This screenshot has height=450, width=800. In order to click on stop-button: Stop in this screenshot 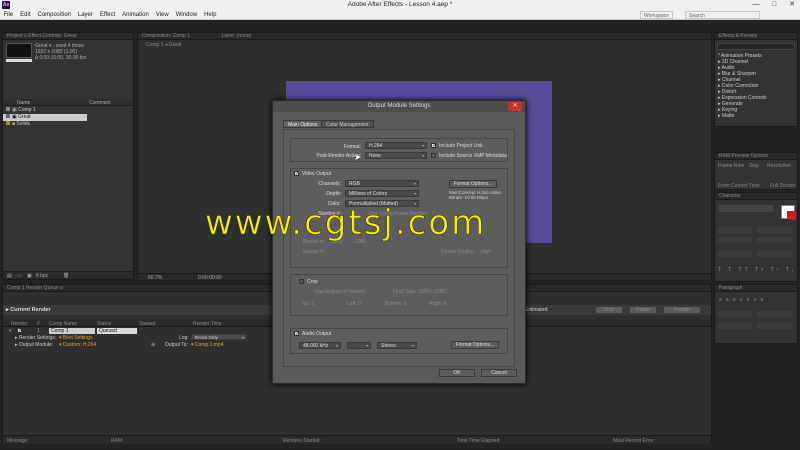, I will do `click(609, 310)`.